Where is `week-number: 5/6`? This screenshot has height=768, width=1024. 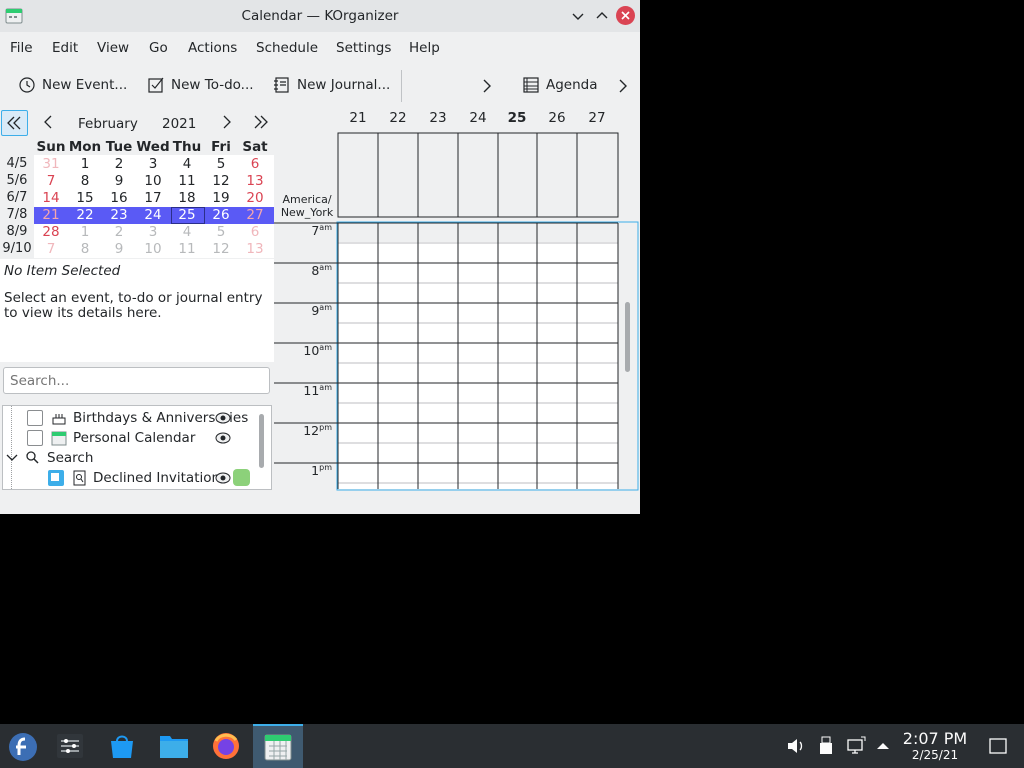 week-number: 5/6 is located at coordinates (17, 180).